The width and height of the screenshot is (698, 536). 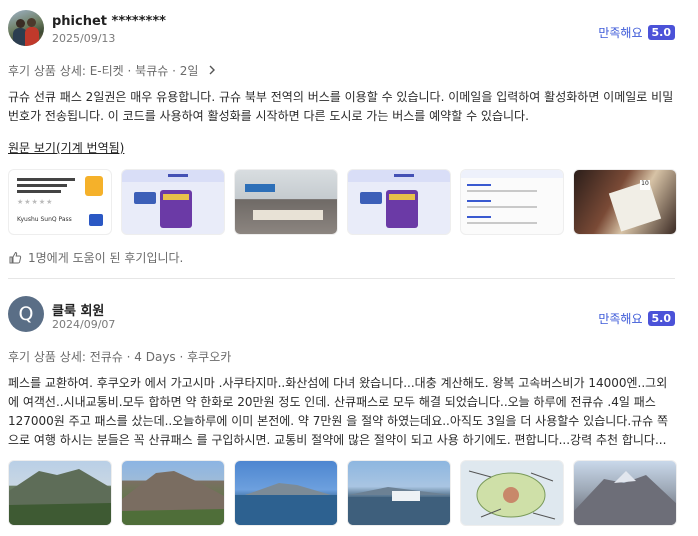 What do you see at coordinates (341, 356) in the screenshot?
I see `product-detail: 후기 상품 상세: 전큐슈 · 4 Days · 후쿠오카` at bounding box center [341, 356].